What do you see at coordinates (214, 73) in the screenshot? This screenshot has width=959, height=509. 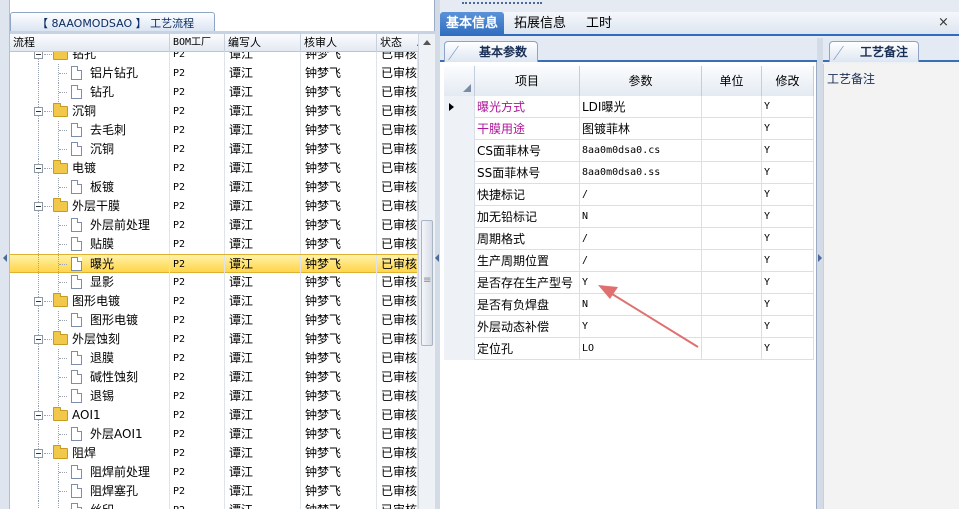 I see `tree-row: 铝片钻孔 P2 谭江 钟梦飞 已审核` at bounding box center [214, 73].